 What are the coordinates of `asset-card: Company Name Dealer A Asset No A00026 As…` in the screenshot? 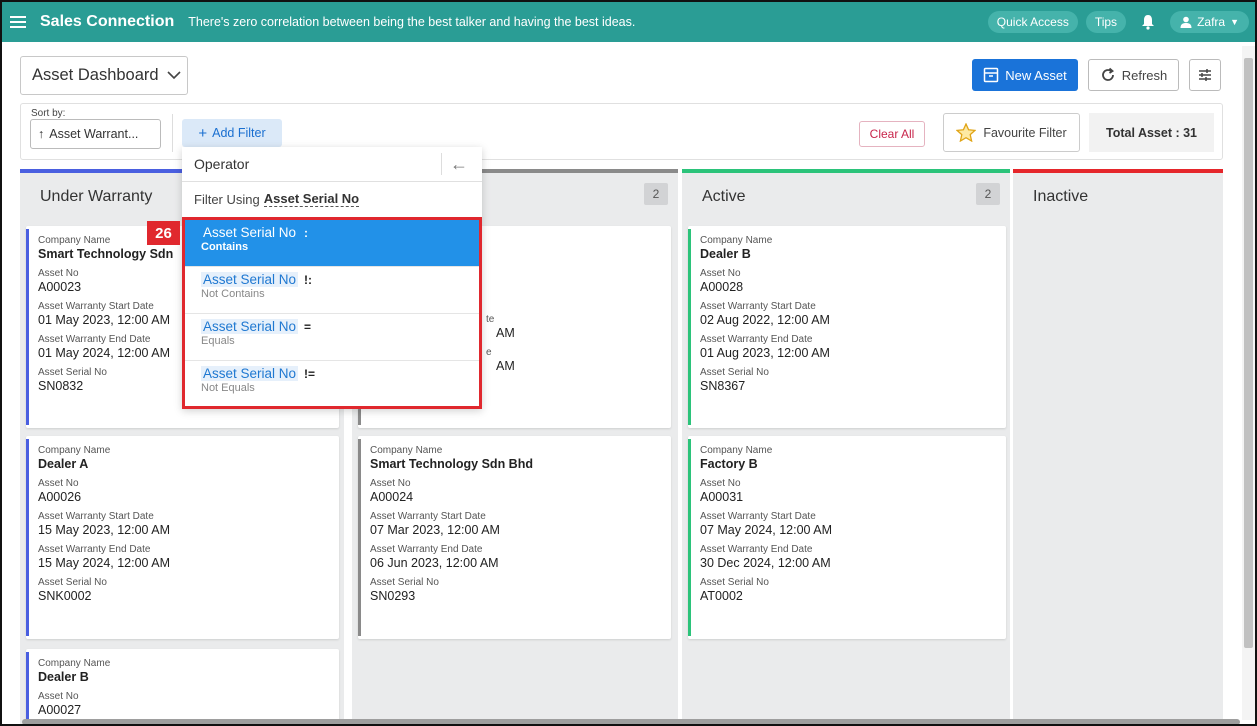 It's located at (182, 537).